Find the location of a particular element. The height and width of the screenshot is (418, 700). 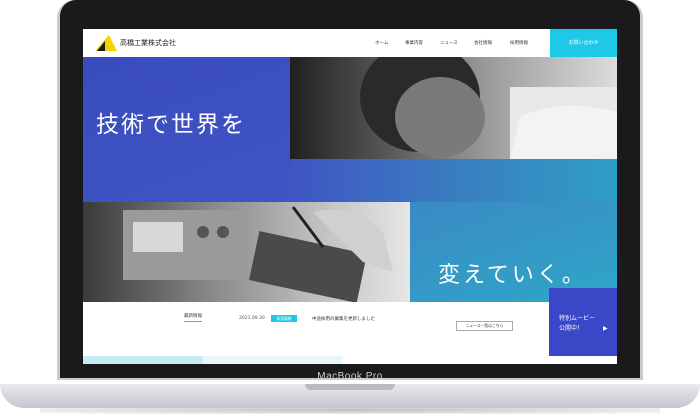

news-category-badge: 採用情報 is located at coordinates (284, 318).